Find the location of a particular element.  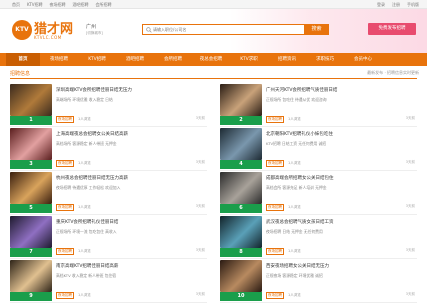

site-logo: KTV 猎才网 KTVLC.COM is located at coordinates (45, 30).